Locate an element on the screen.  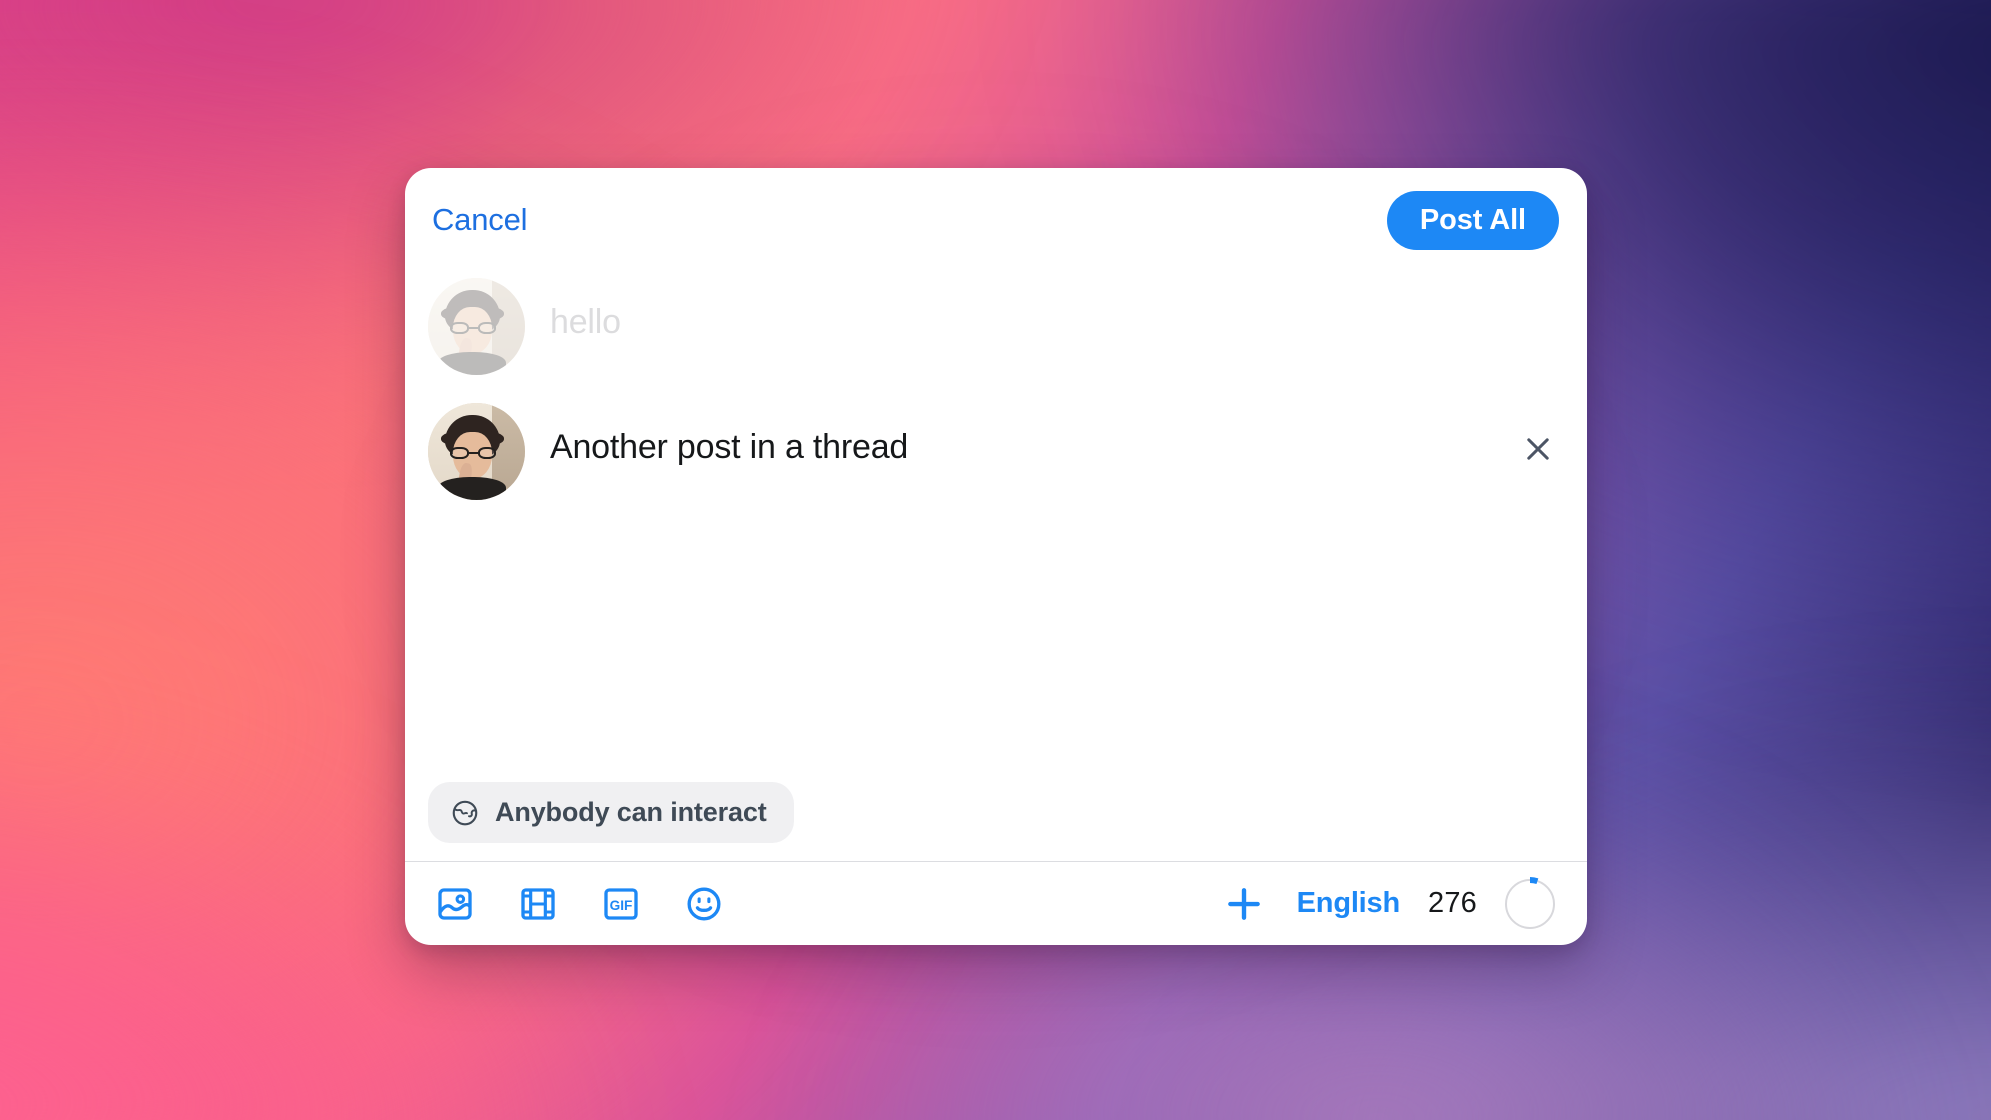
post-text-placeholder: hello is located at coordinates (1054, 311).